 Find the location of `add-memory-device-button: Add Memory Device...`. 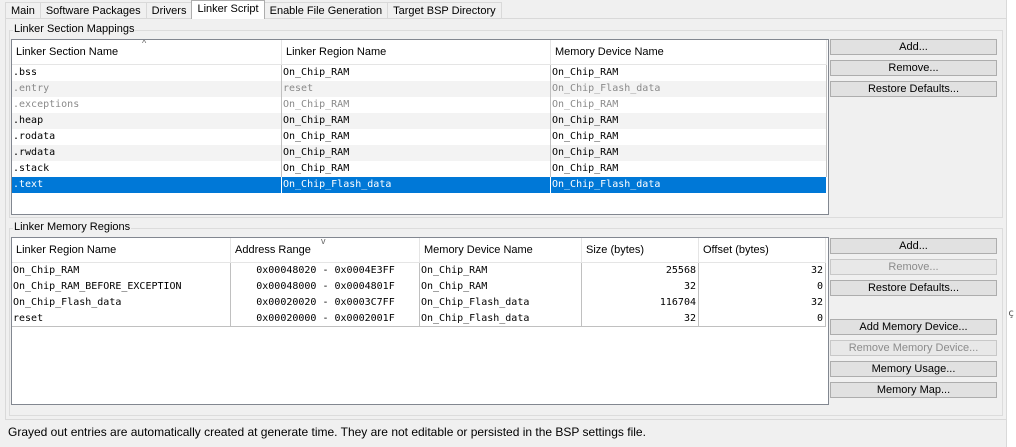

add-memory-device-button: Add Memory Device... is located at coordinates (913, 327).